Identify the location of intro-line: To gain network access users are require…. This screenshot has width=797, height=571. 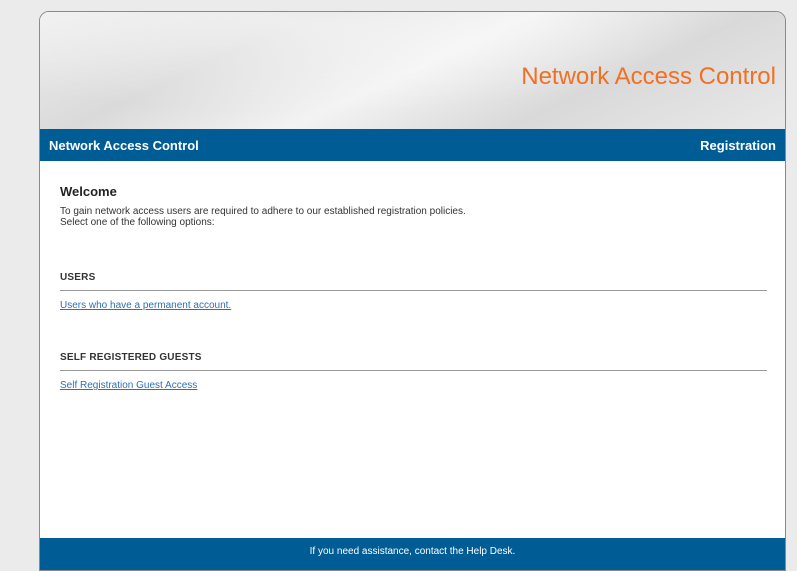
(263, 211).